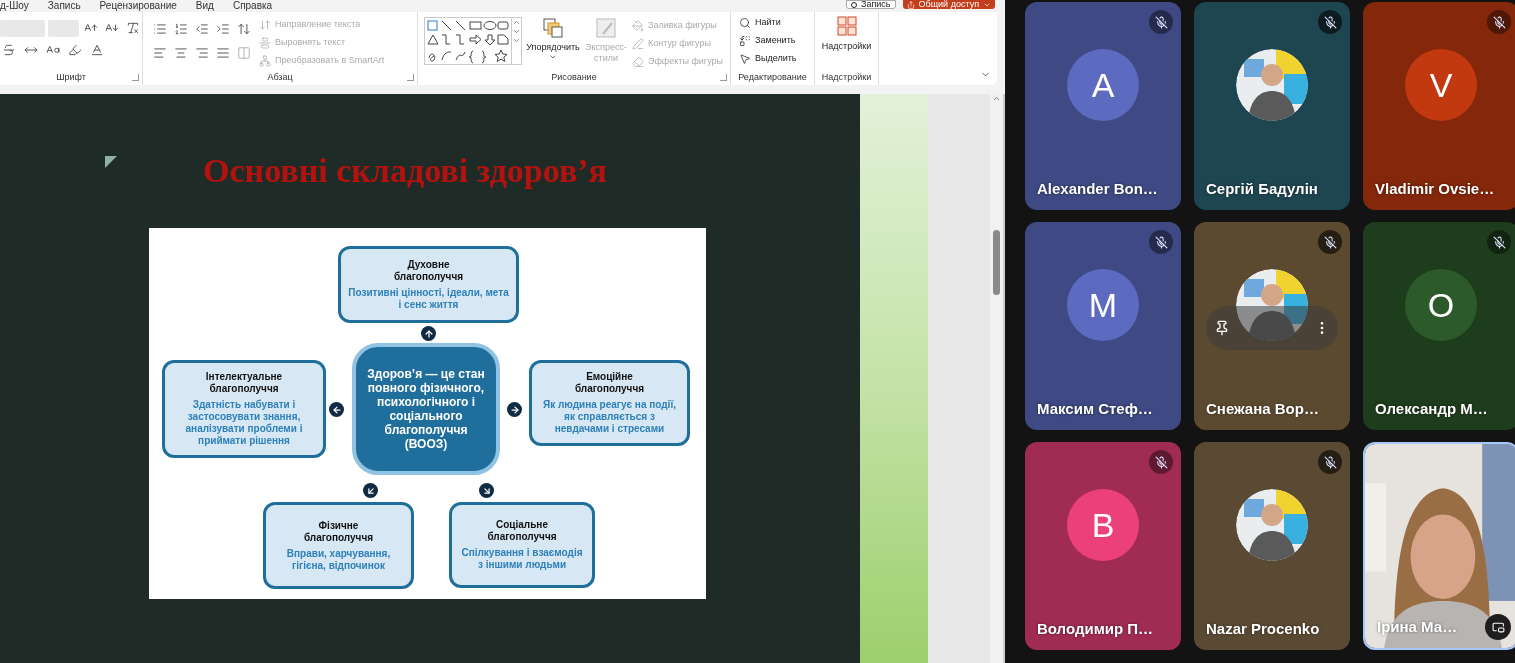  Describe the element at coordinates (252, 5) in the screenshot. I see `menu-tab: Справка` at that location.